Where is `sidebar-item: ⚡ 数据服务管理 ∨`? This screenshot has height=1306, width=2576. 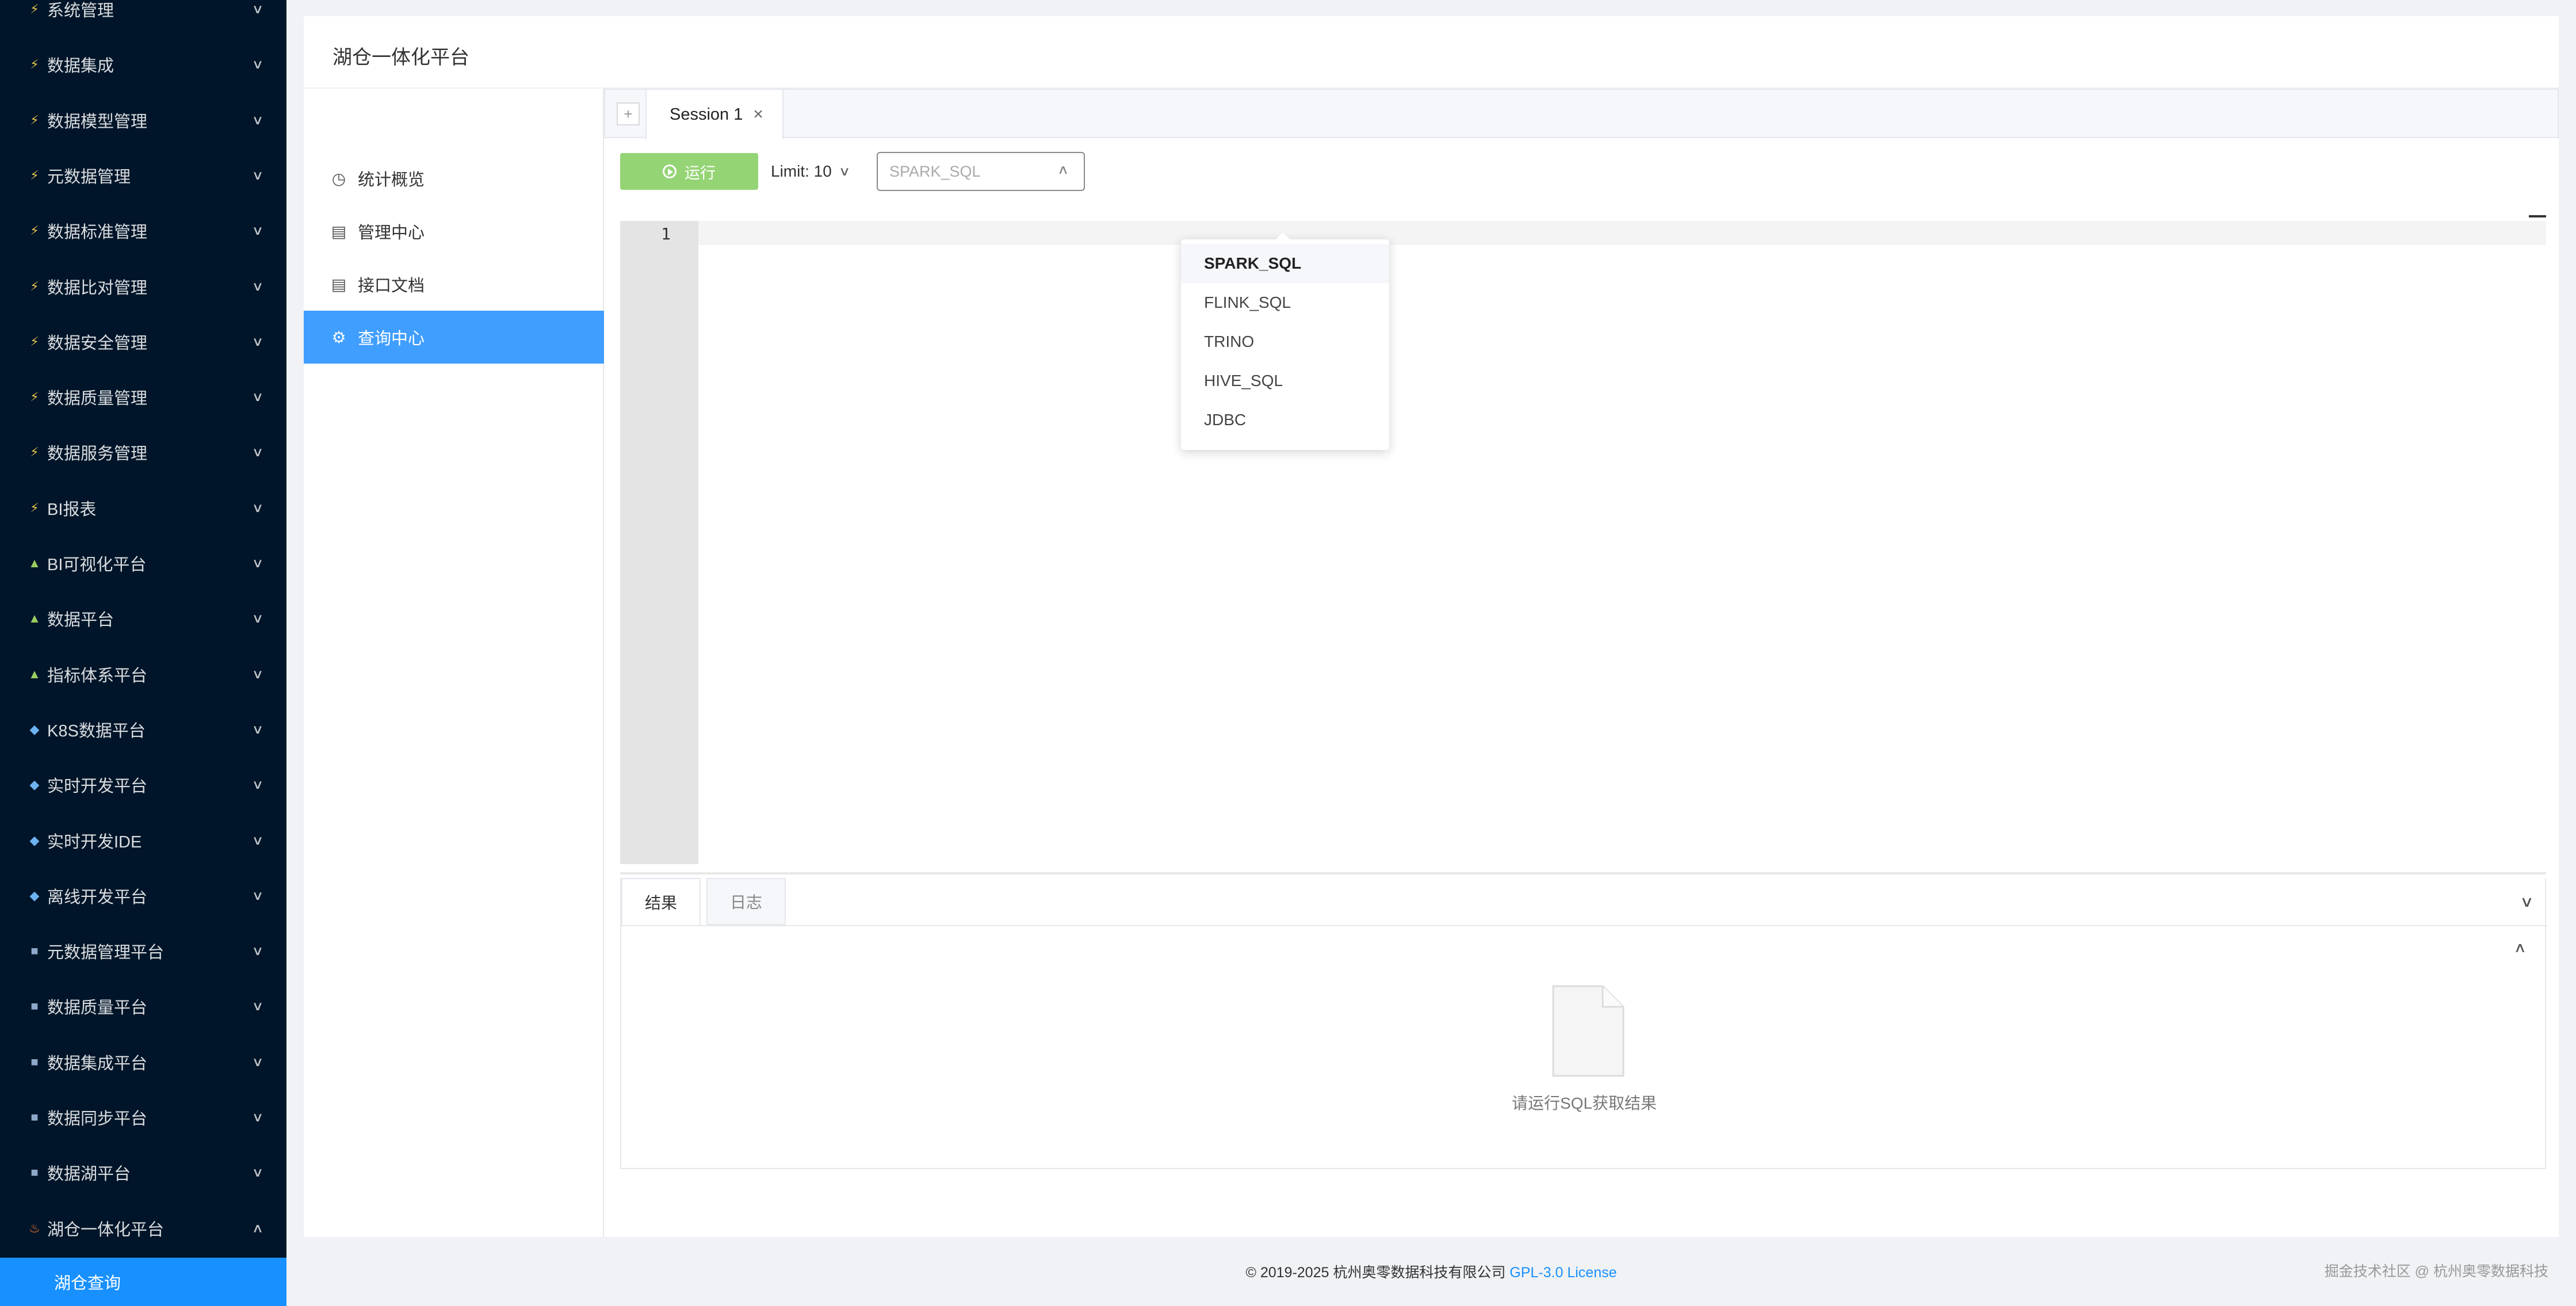 sidebar-item: ⚡ 数据服务管理 ∨ is located at coordinates (143, 452).